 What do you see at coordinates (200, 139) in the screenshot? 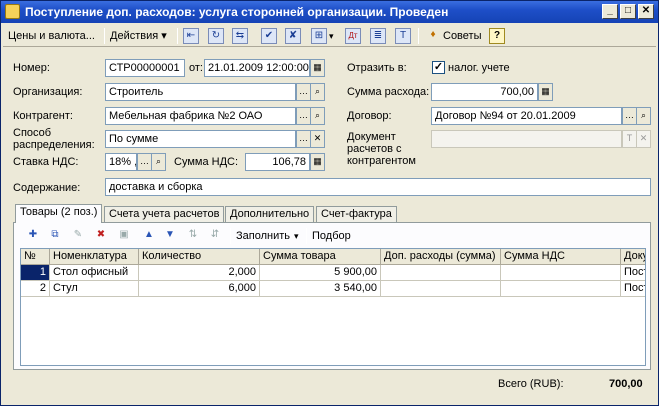
I see `distribution-field: По сумме` at bounding box center [200, 139].